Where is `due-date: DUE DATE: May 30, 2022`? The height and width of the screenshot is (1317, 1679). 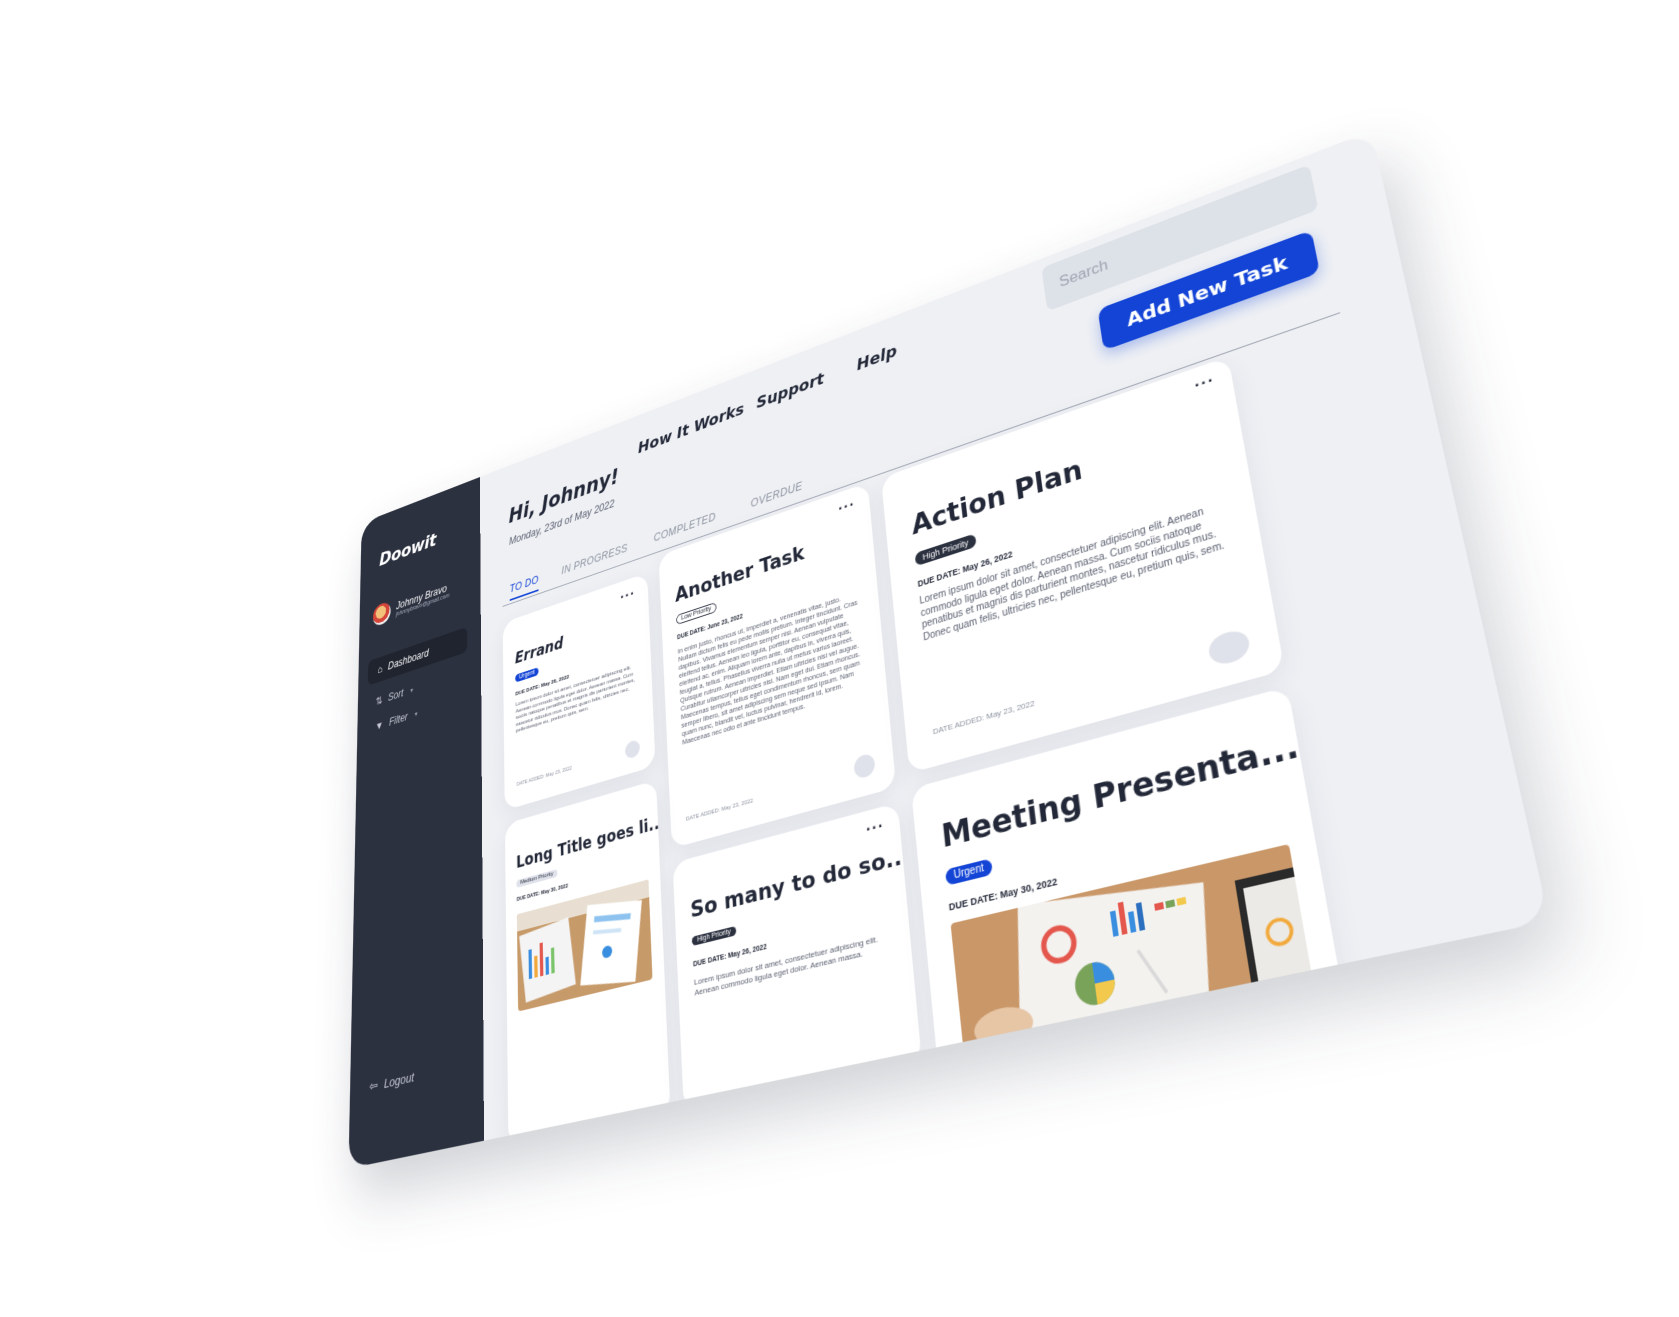
due-date: DUE DATE: May 30, 2022 is located at coordinates (542, 893).